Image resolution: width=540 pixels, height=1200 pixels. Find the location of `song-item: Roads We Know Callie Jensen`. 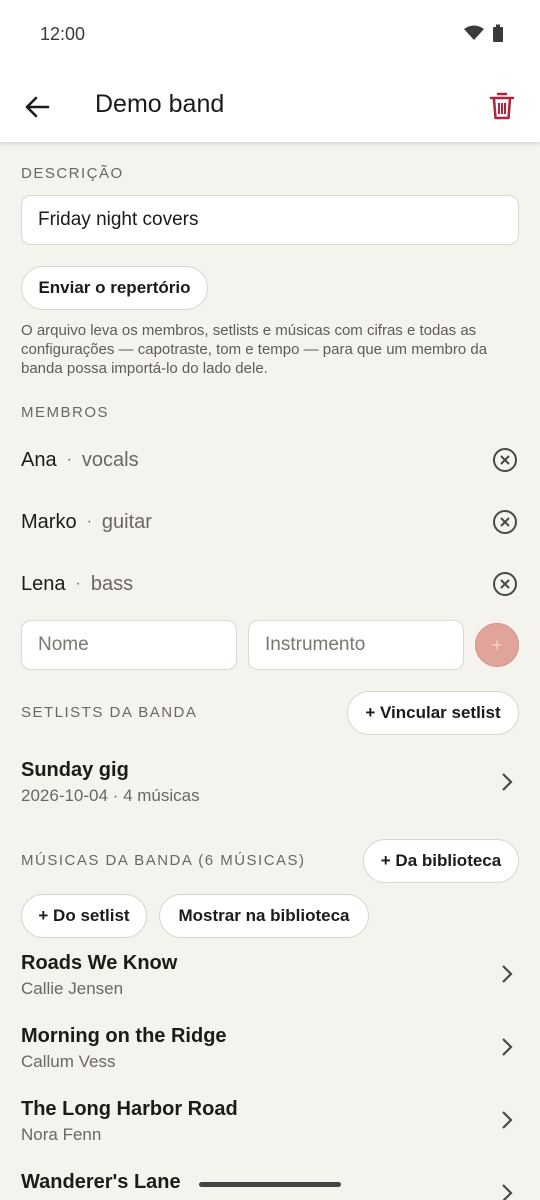

song-item: Roads We Know Callie Jensen is located at coordinates (271, 975).